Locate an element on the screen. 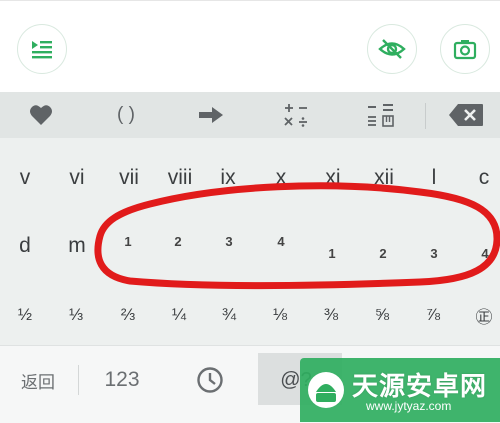  numbers-key: 123 is located at coordinates (122, 380).